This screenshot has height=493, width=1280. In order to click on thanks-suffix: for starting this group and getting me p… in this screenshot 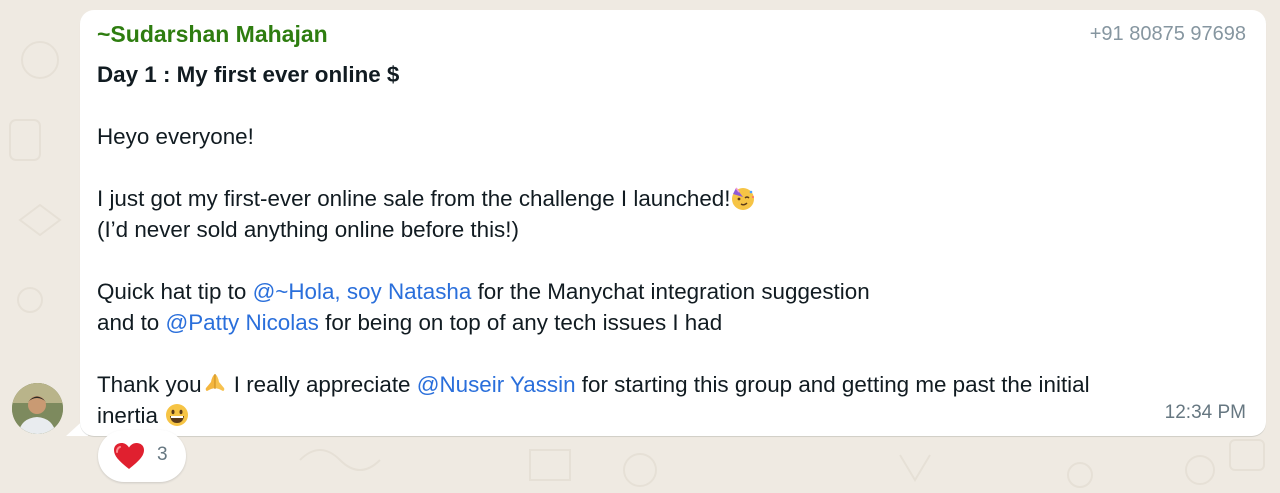, I will do `click(832, 384)`.